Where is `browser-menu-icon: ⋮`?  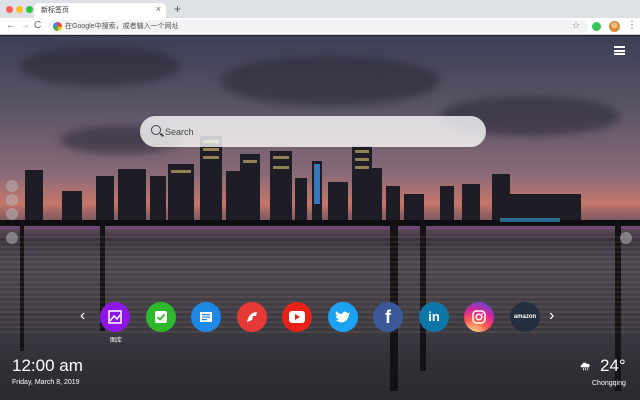
browser-menu-icon: ⋮ is located at coordinates (632, 26).